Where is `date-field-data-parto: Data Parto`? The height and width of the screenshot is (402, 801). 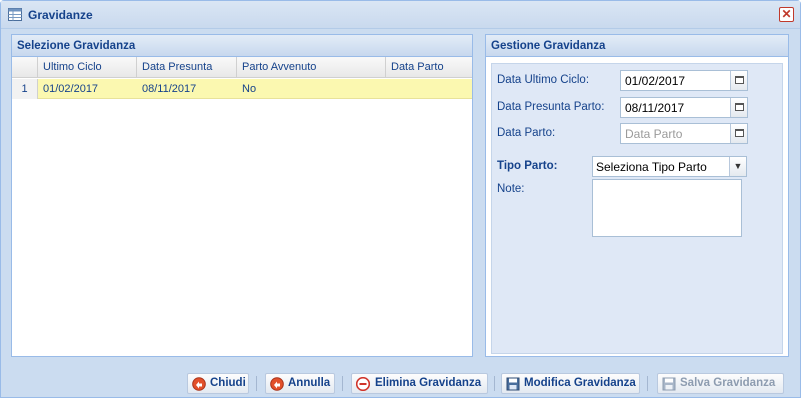 date-field-data-parto: Data Parto is located at coordinates (684, 133).